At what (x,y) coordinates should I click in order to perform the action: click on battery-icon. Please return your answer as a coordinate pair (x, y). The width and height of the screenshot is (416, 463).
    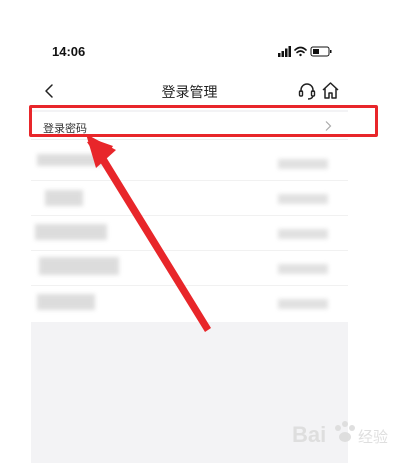
    Looking at the image, I should click on (321, 51).